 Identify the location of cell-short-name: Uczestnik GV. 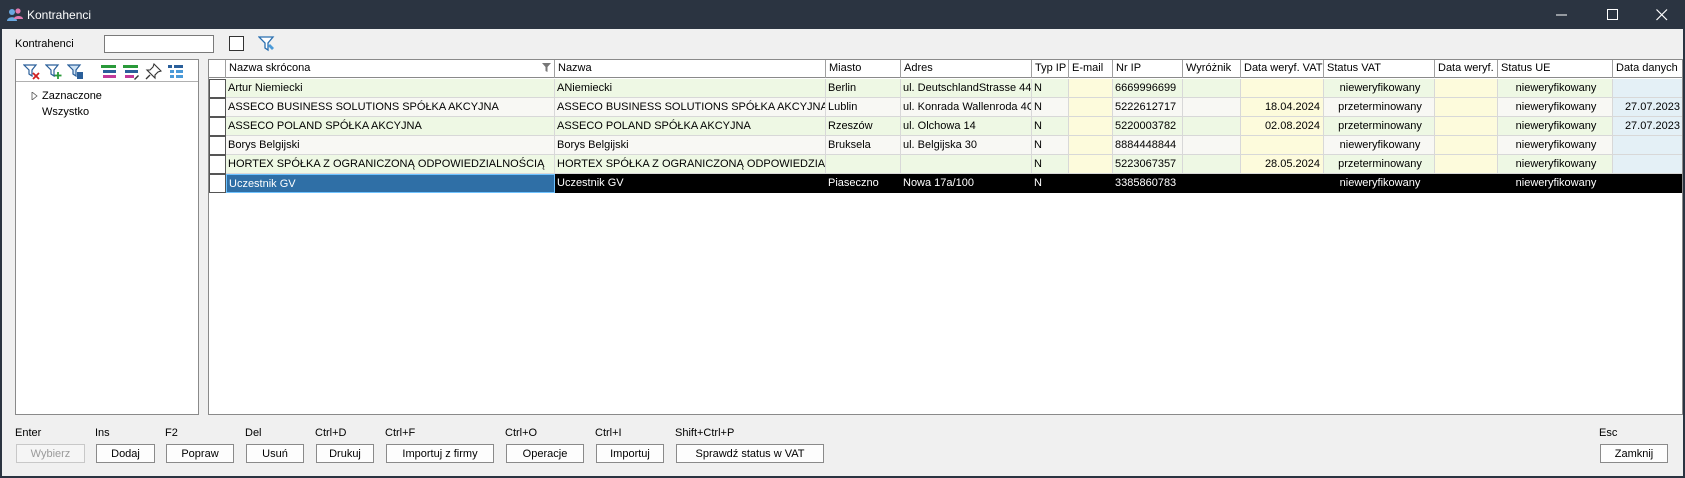
(390, 183).